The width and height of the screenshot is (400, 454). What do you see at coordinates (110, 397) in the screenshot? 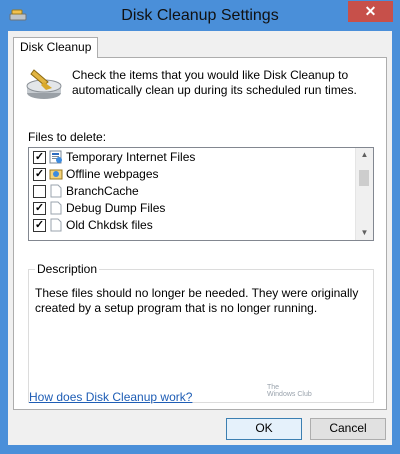
I see `help-link: How does Disk Cleanup work?` at bounding box center [110, 397].